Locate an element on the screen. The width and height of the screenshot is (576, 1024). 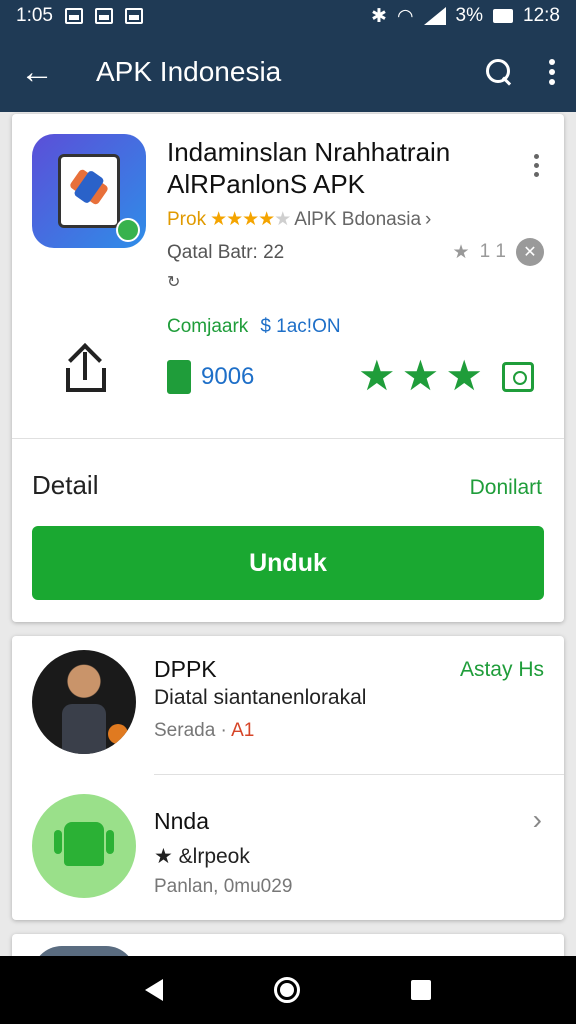
list-item-subtitle: Diatal siantanenlorakal is located at coordinates (260, 697).